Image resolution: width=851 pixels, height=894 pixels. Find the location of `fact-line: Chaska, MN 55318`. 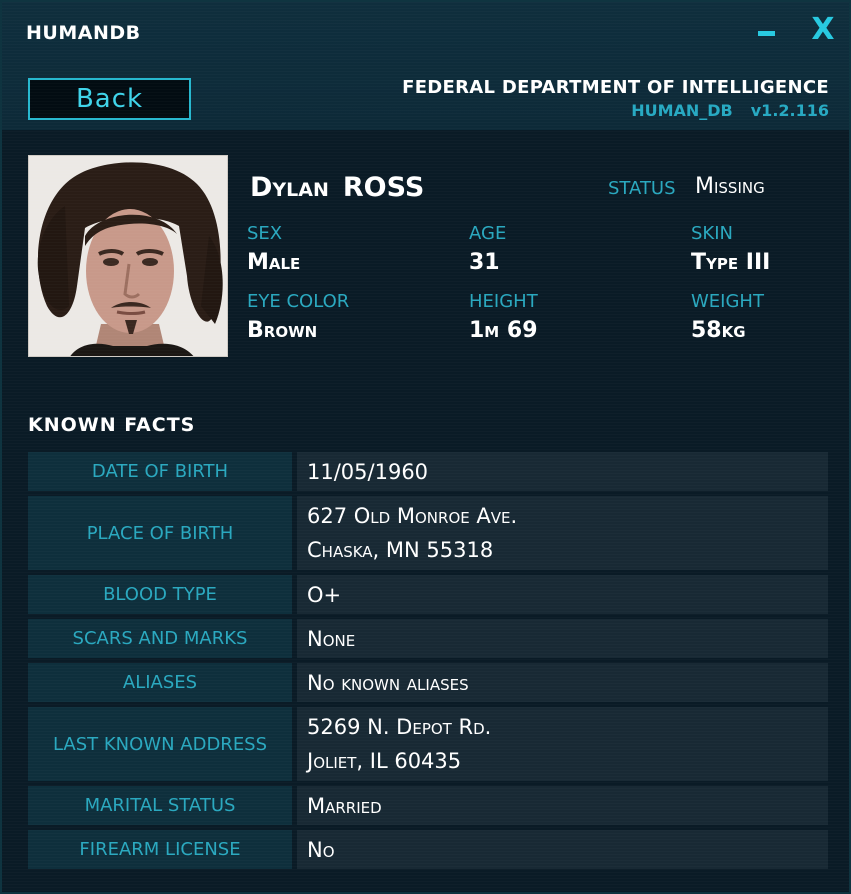

fact-line: Chaska, MN 55318 is located at coordinates (400, 550).